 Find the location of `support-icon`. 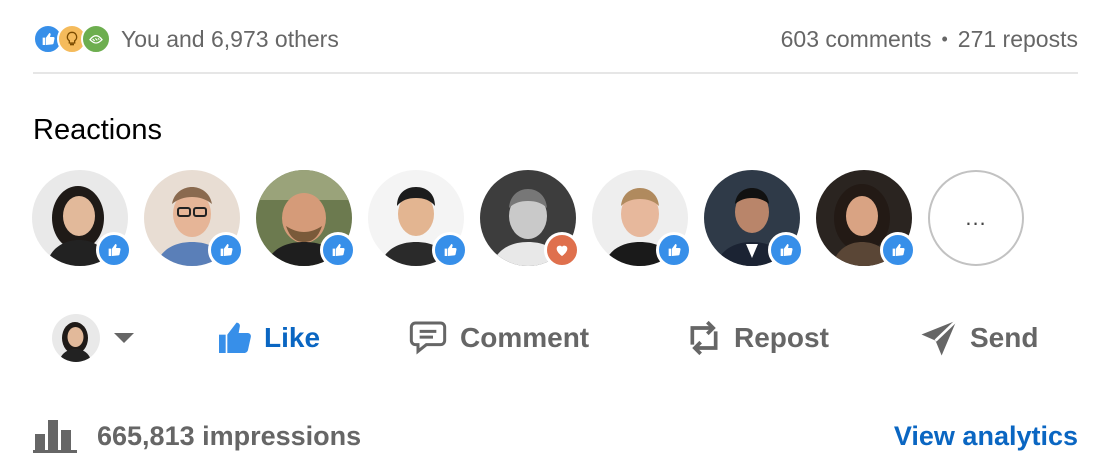

support-icon is located at coordinates (96, 39).